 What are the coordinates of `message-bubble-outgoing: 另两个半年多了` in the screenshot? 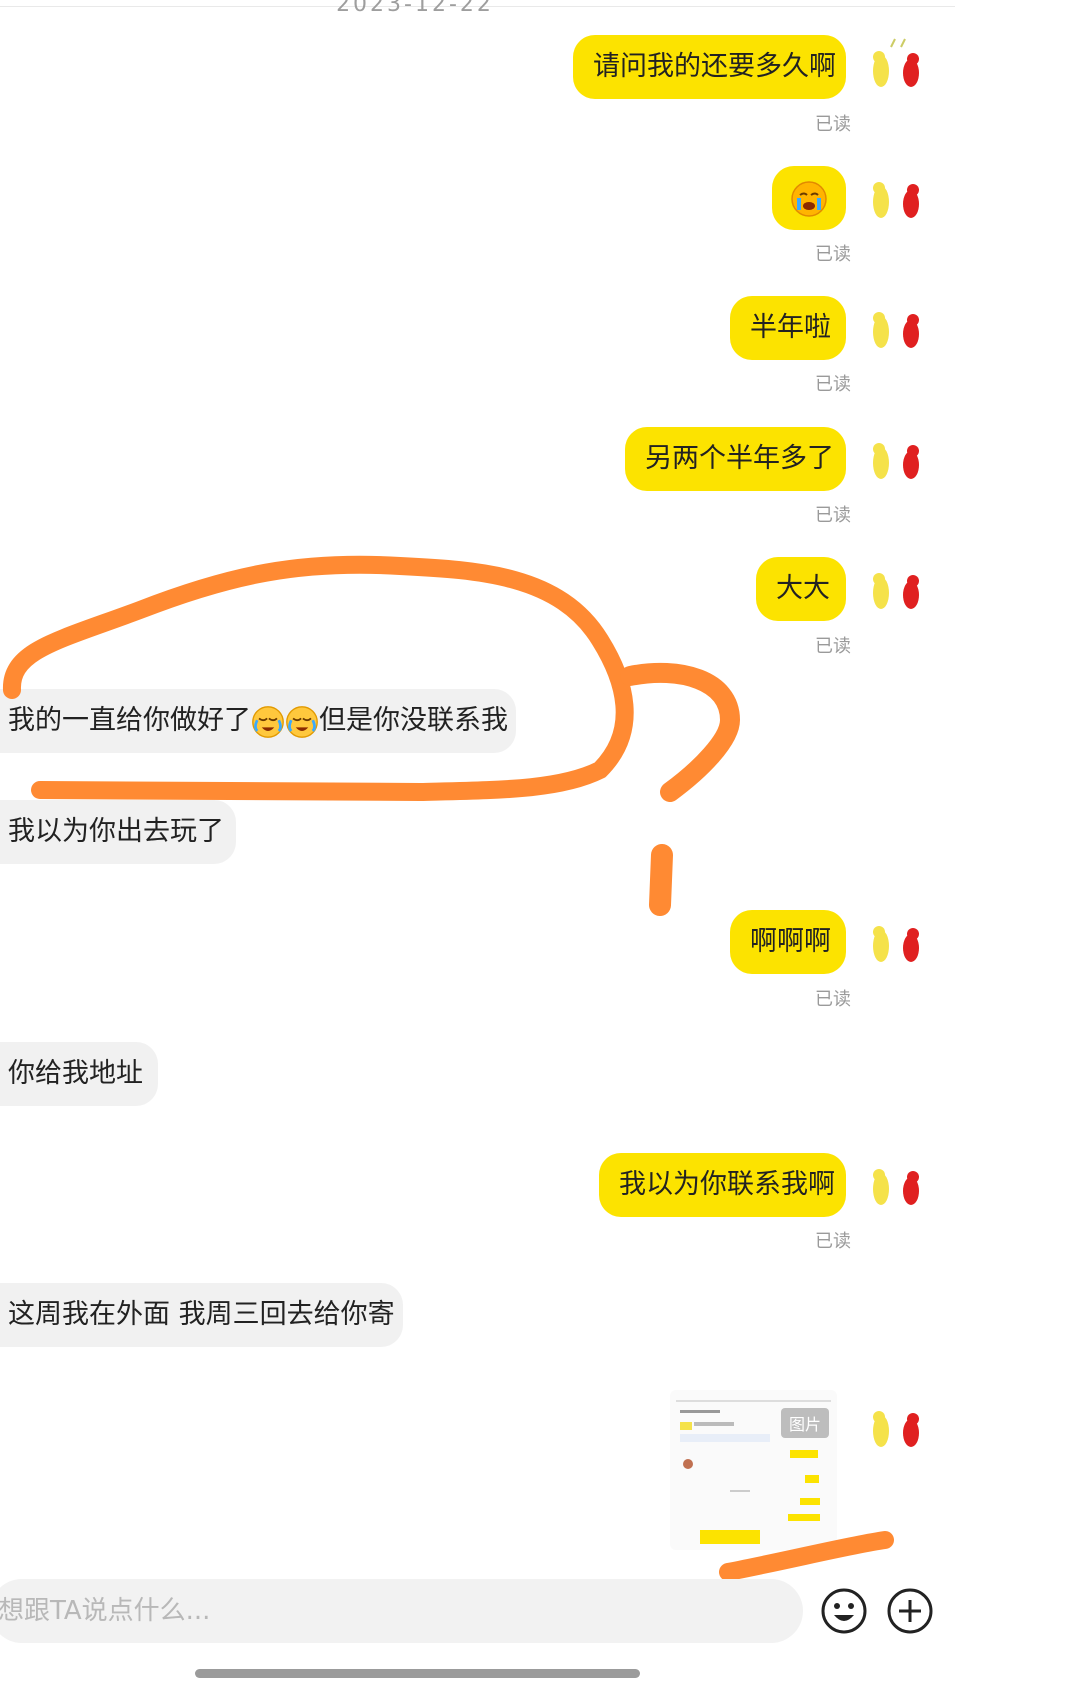 It's located at (735, 459).